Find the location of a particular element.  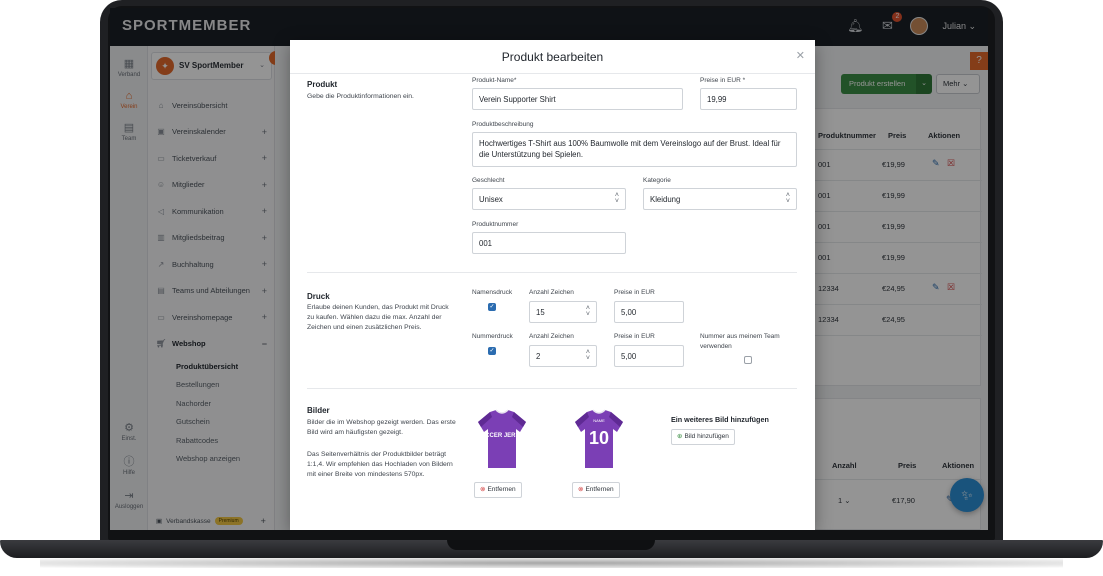

section-desc-produkt: Gebe die Produktinformationen ein. is located at coordinates (360, 96).